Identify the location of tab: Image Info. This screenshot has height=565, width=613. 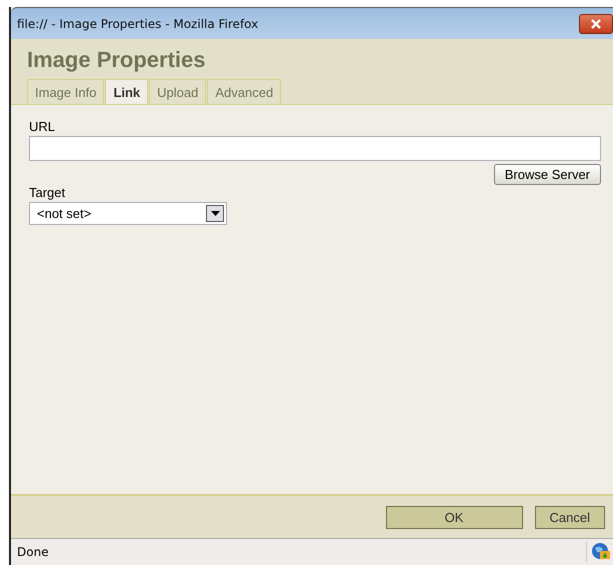
(65, 91).